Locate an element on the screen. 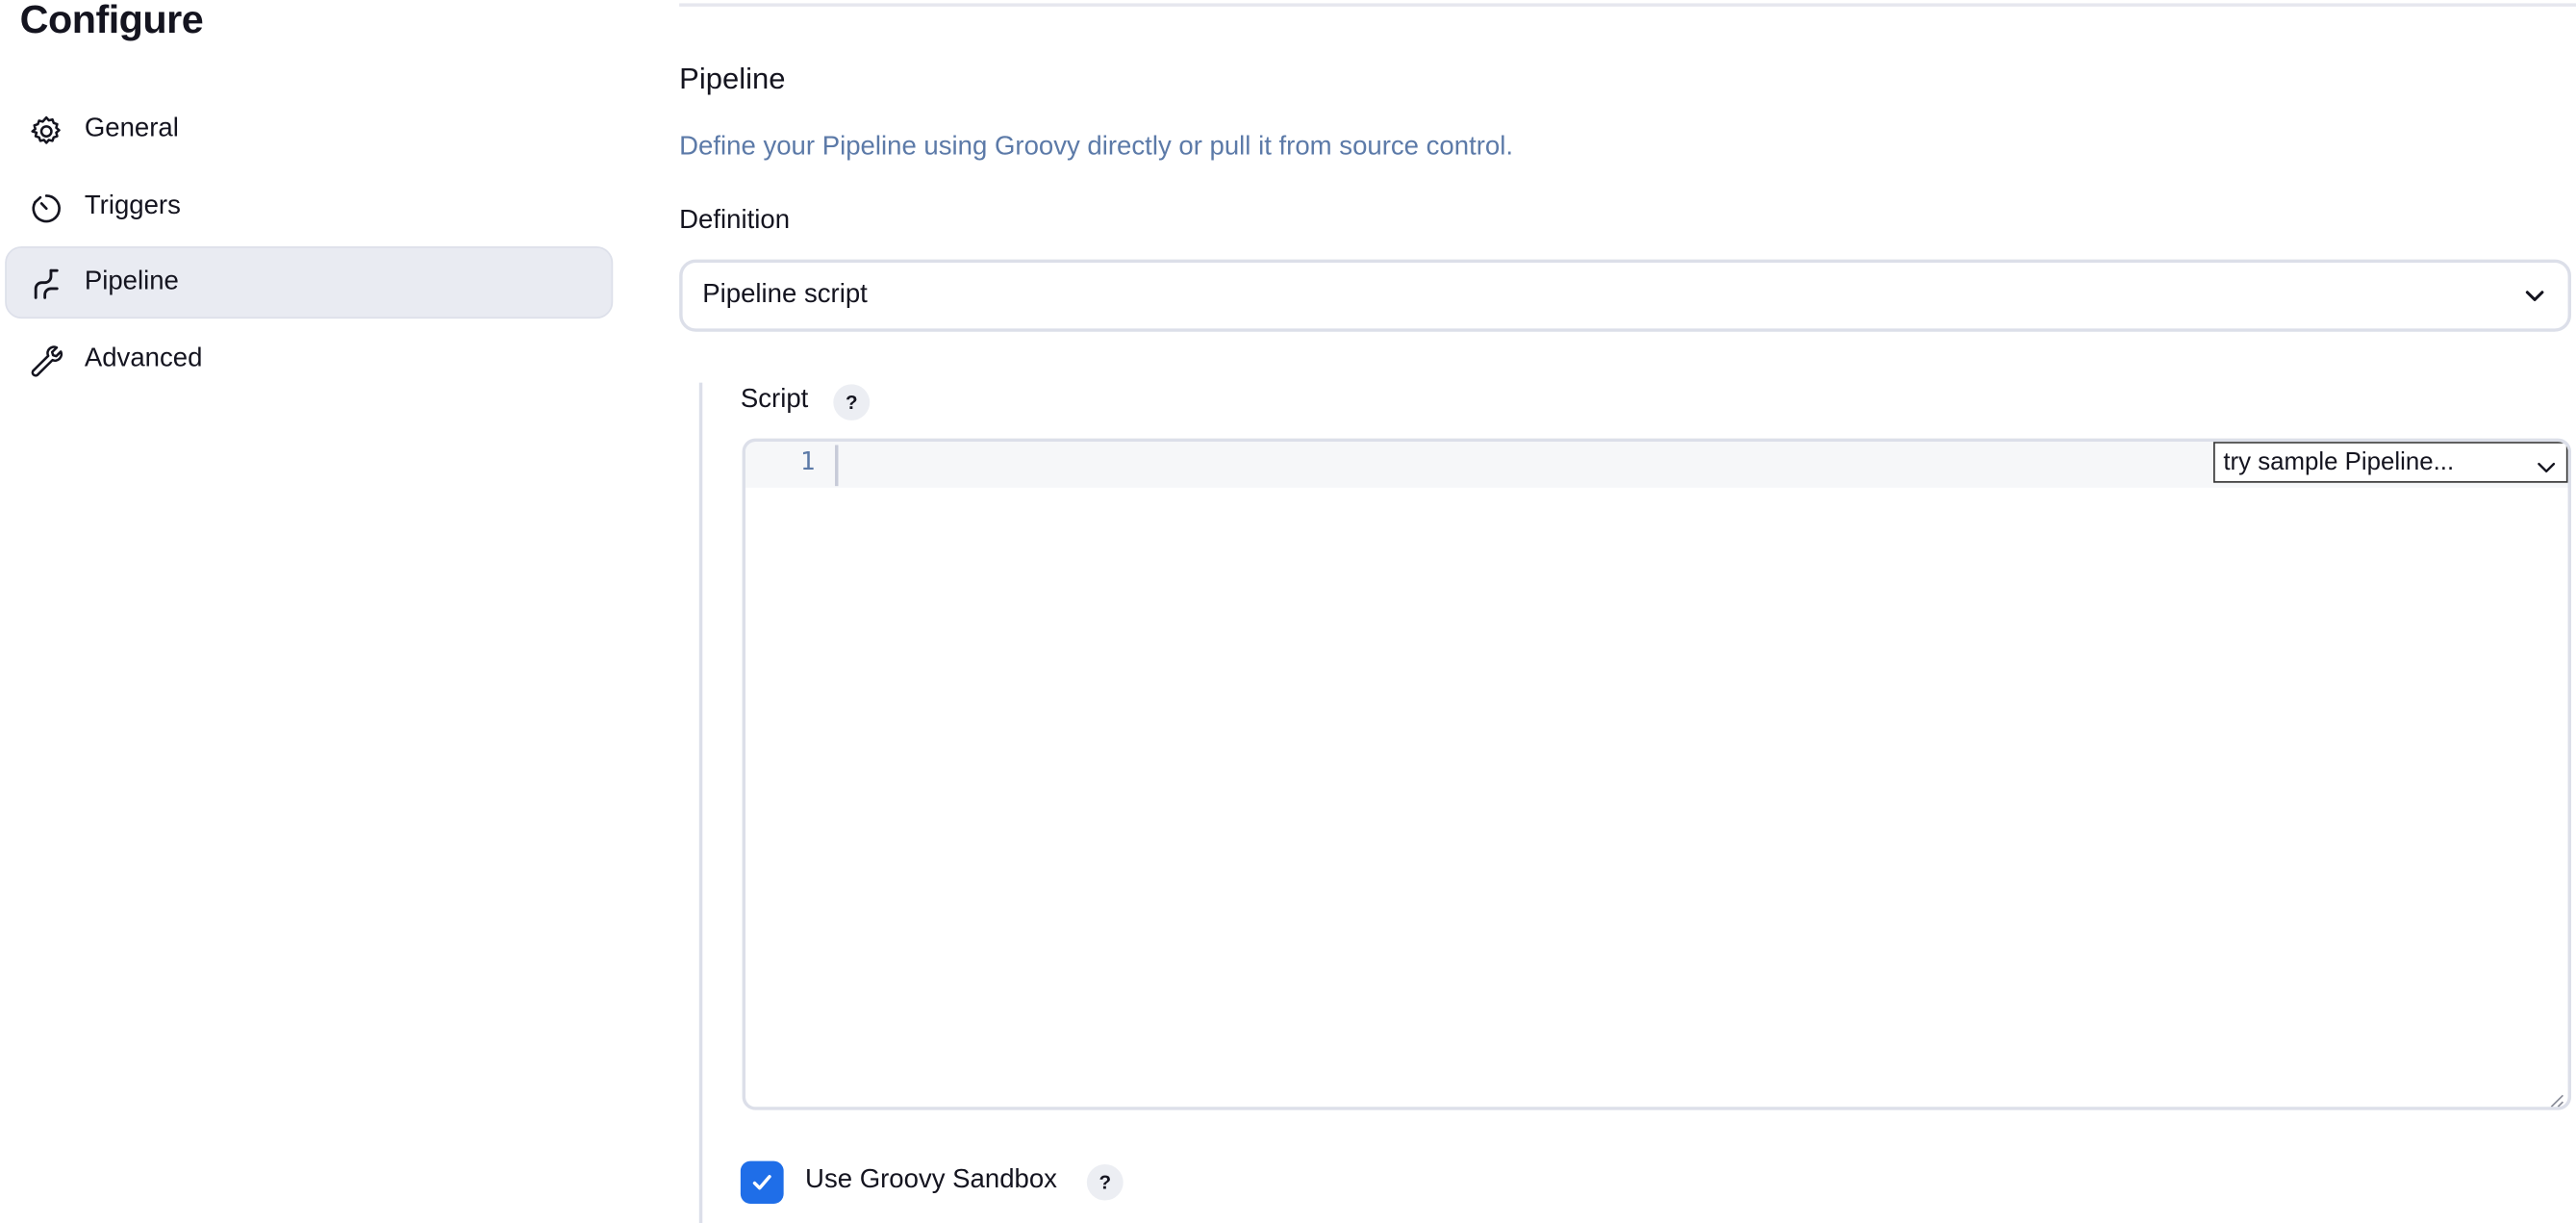 The width and height of the screenshot is (2576, 1223). sandbox-help-button: ? is located at coordinates (1105, 1182).